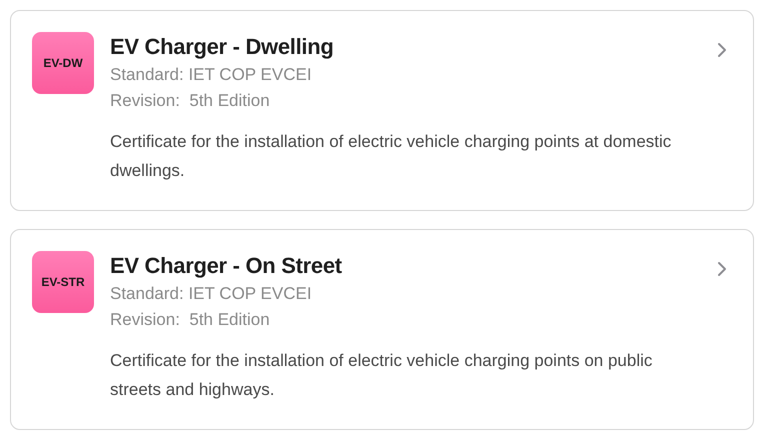 Image resolution: width=768 pixels, height=437 pixels. What do you see at coordinates (391, 156) in the screenshot?
I see `certificate-description: Certificate for the installation of electric vehicle charging points at domestic dwellings.` at bounding box center [391, 156].